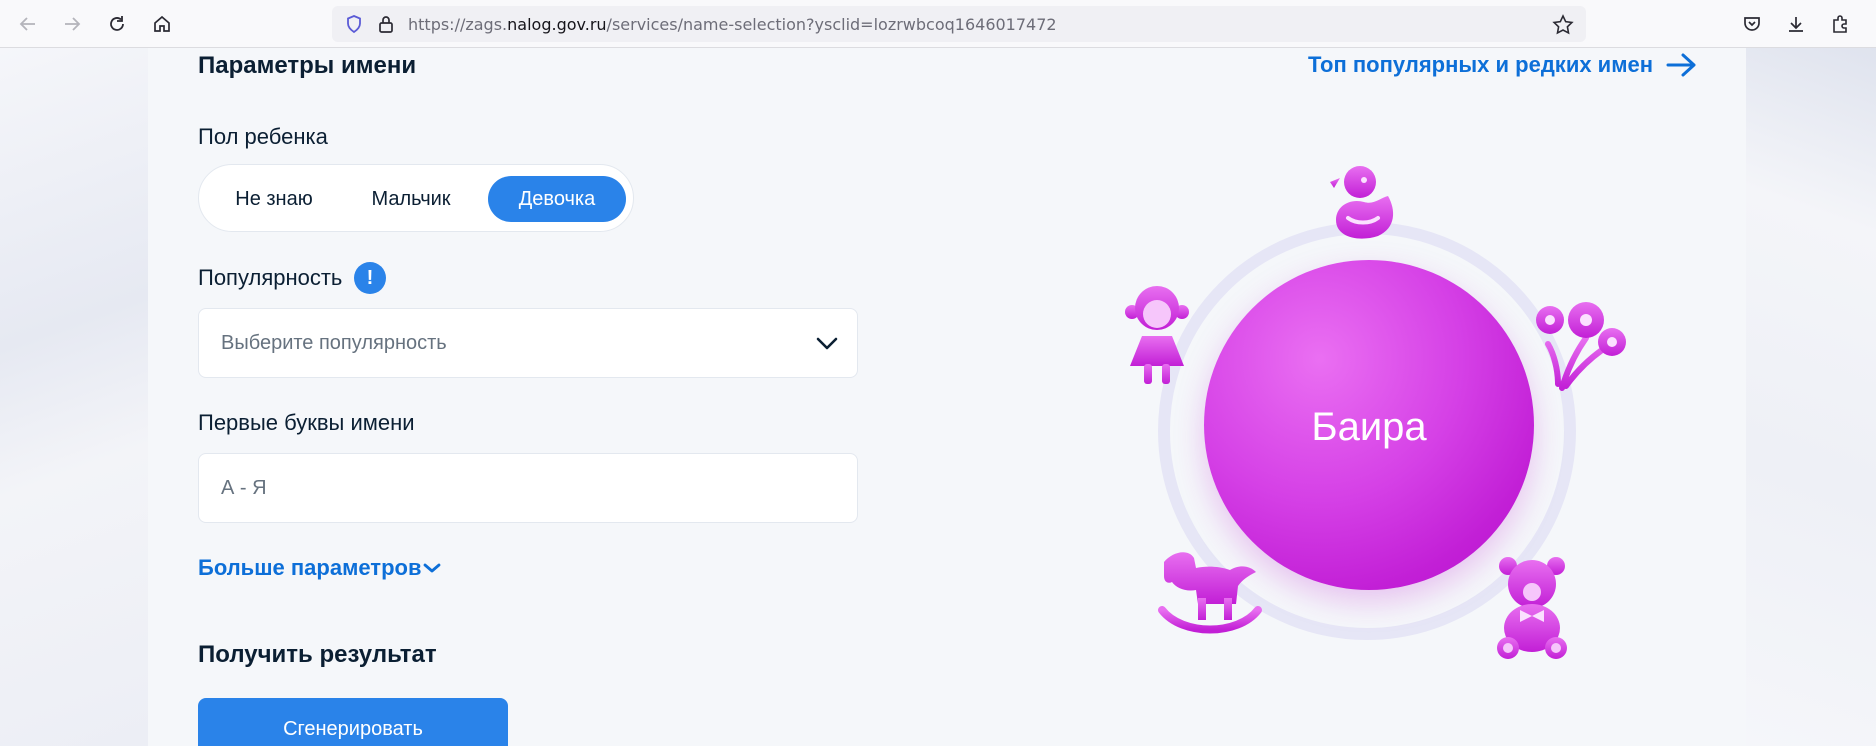 The image size is (1876, 746). Describe the element at coordinates (1480, 65) in the screenshot. I see `top-names-link: Топ популярных и редких имен` at that location.